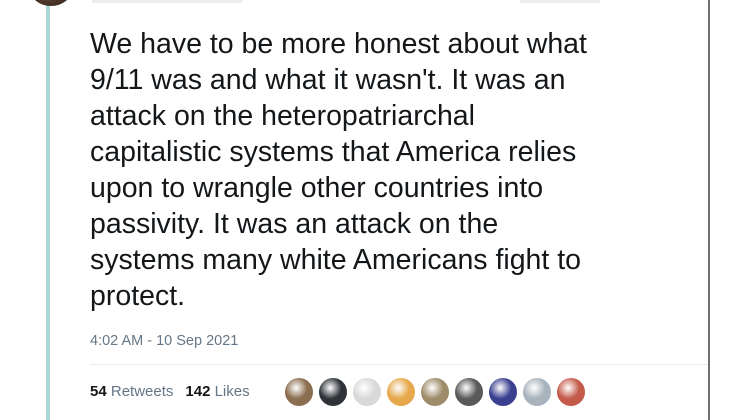  What do you see at coordinates (198, 391) in the screenshot?
I see `likes-count: 142` at bounding box center [198, 391].